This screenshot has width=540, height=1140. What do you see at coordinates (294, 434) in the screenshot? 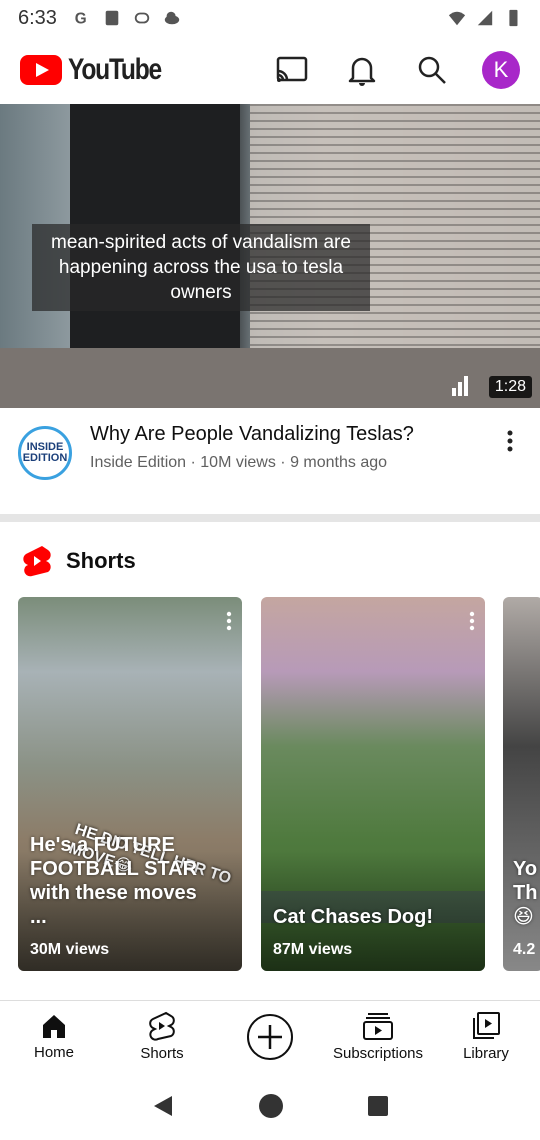
I see `video-title: Why Are People Vandalizing Teslas?` at bounding box center [294, 434].